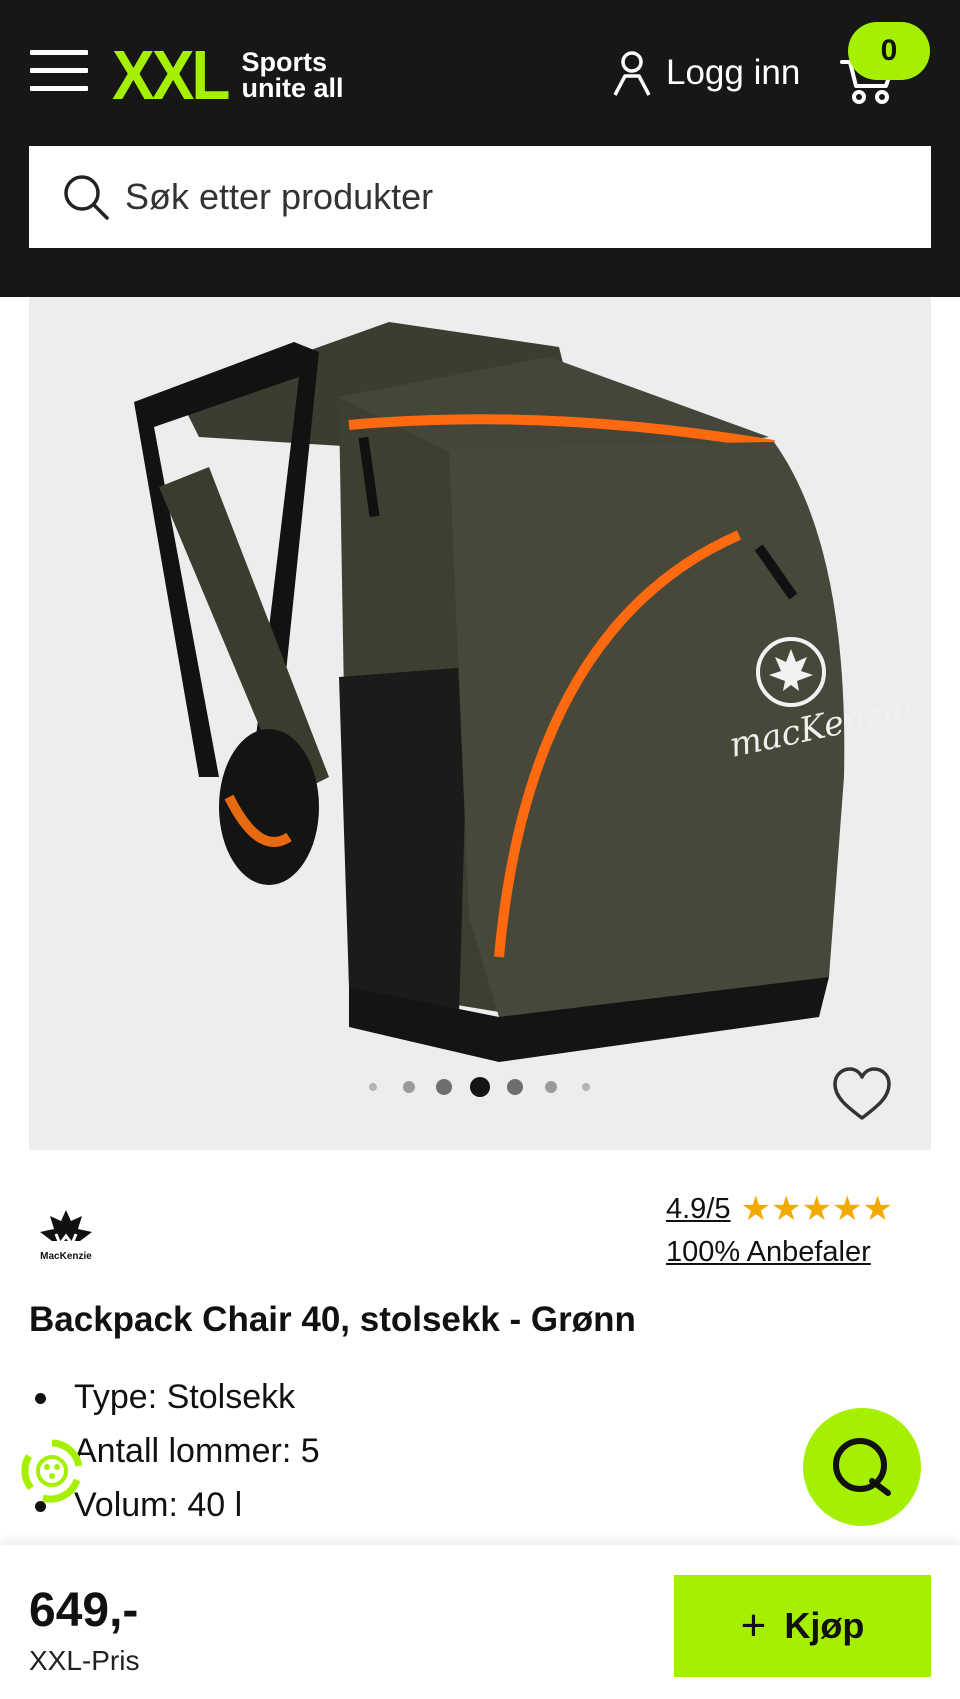  I want to click on search-input: Søk etter produkter, so click(279, 197).